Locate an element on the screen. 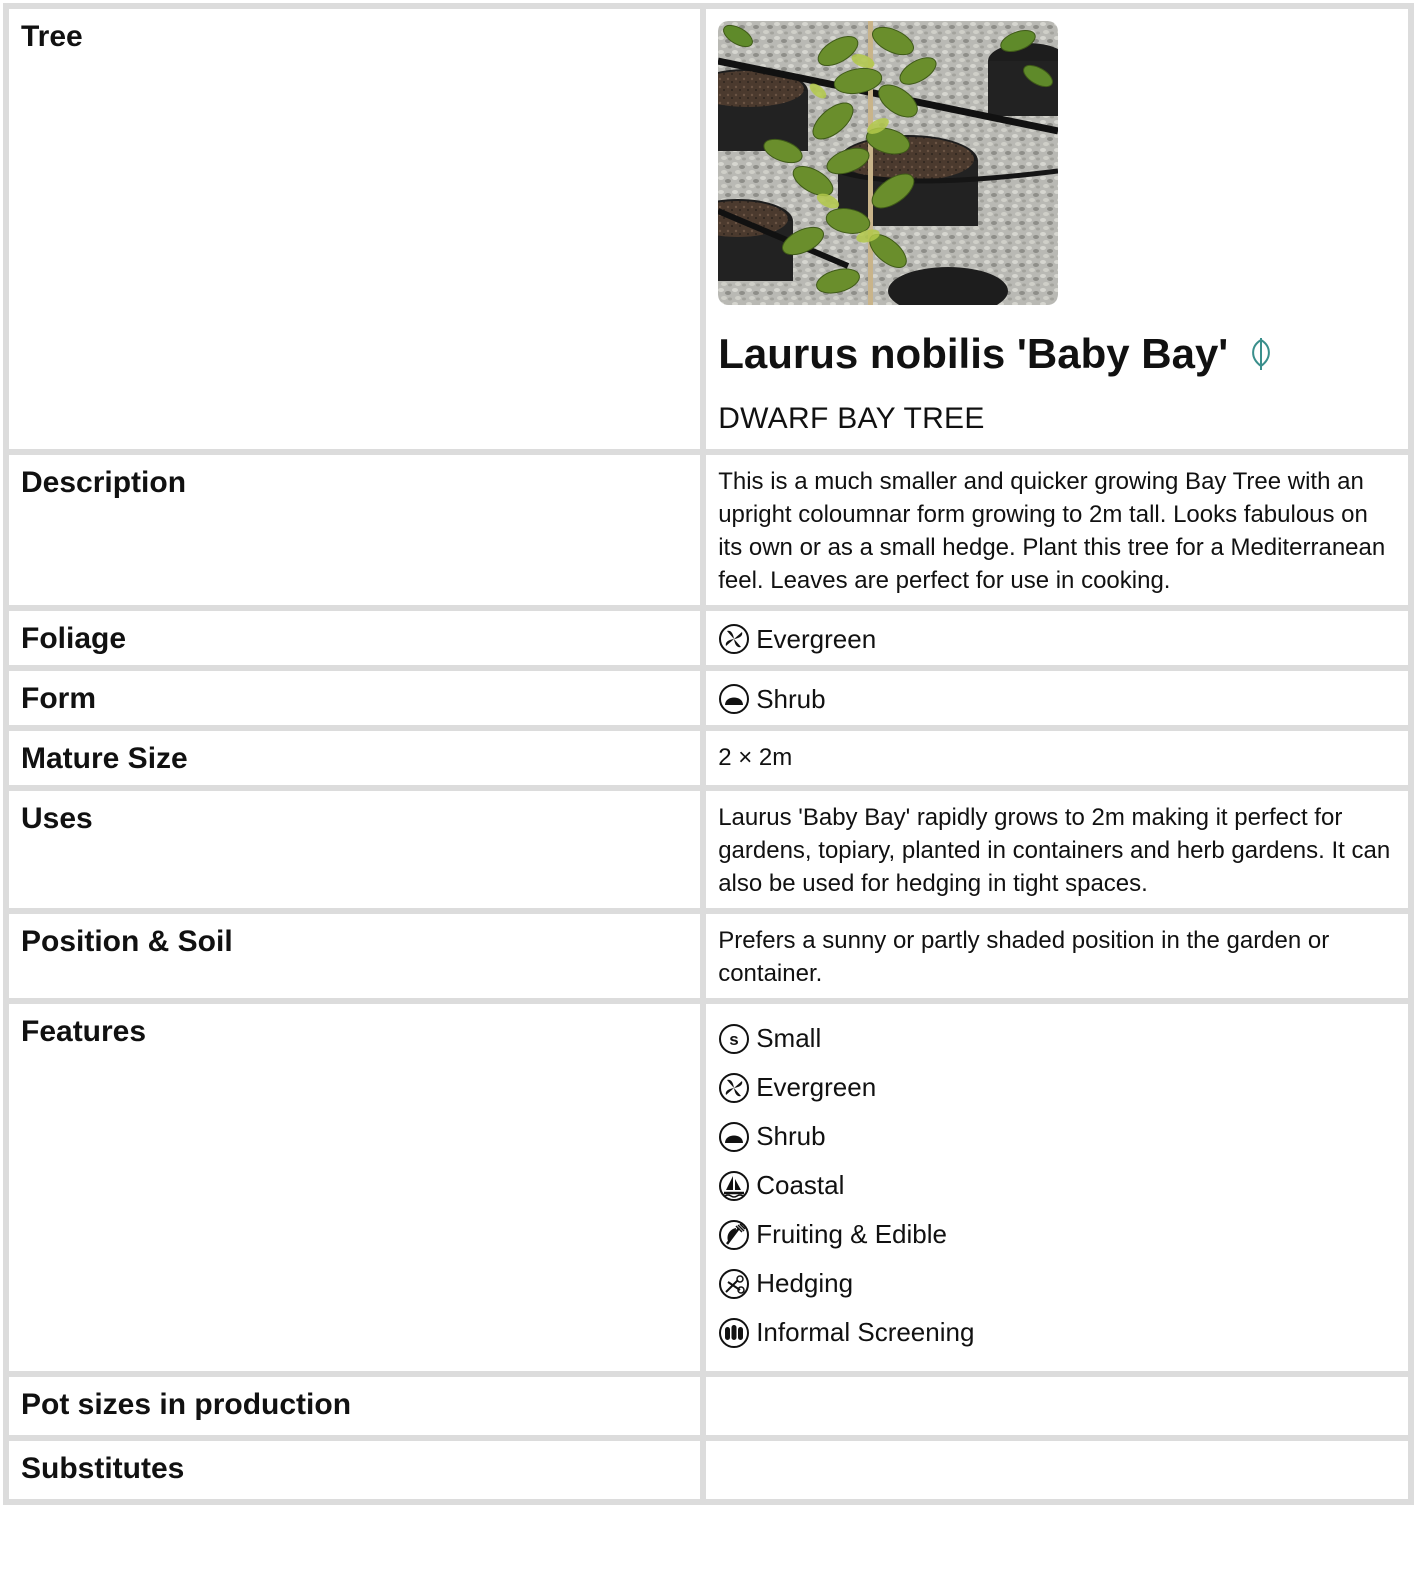 The width and height of the screenshot is (1419, 1583). feature-label: Coastal is located at coordinates (800, 1185).